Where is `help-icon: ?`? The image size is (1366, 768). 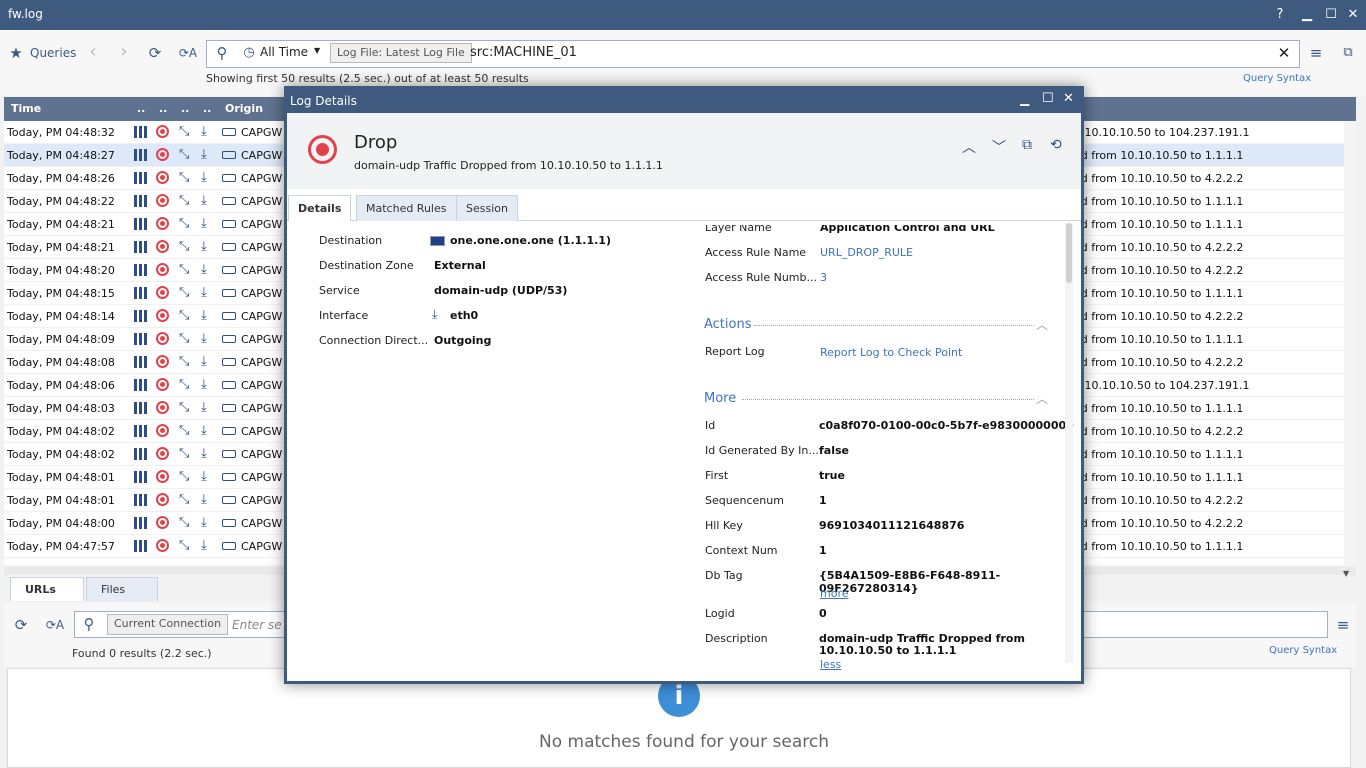
help-icon: ? is located at coordinates (1280, 15).